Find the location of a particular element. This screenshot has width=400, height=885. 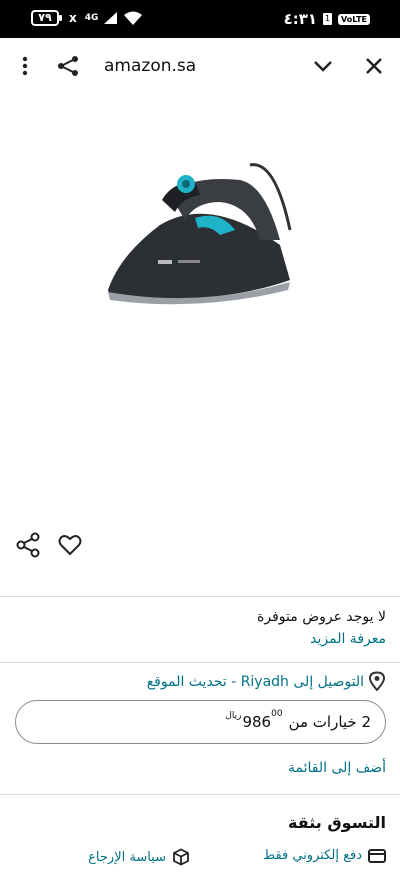

more-vert-icon is located at coordinates (25, 66).